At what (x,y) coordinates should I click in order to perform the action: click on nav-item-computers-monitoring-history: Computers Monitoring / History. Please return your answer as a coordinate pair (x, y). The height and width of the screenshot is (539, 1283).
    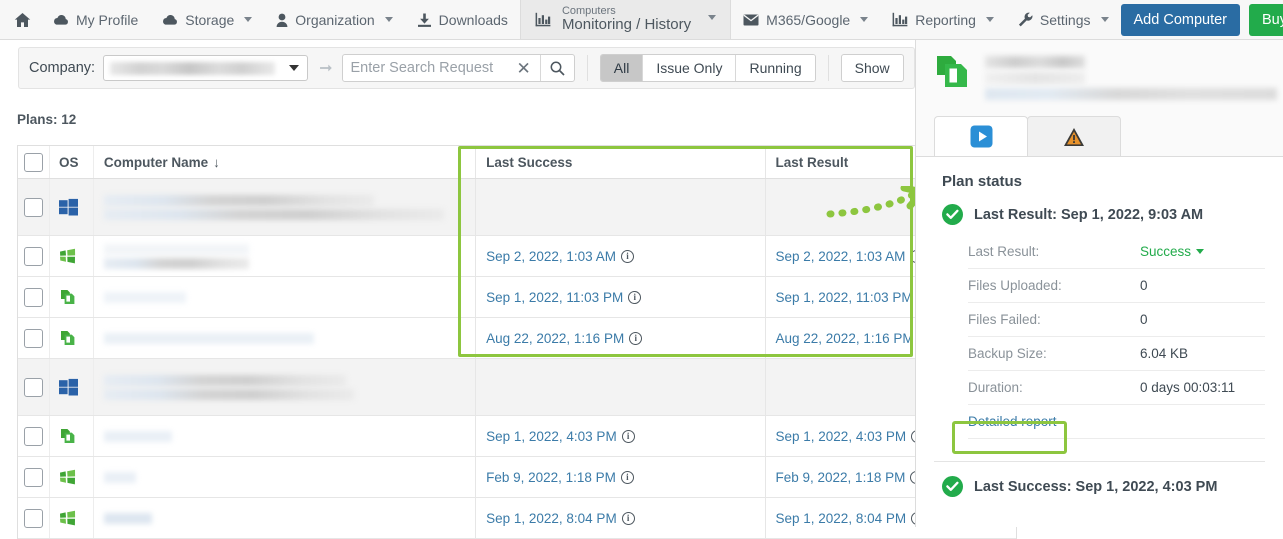
    Looking at the image, I should click on (625, 19).